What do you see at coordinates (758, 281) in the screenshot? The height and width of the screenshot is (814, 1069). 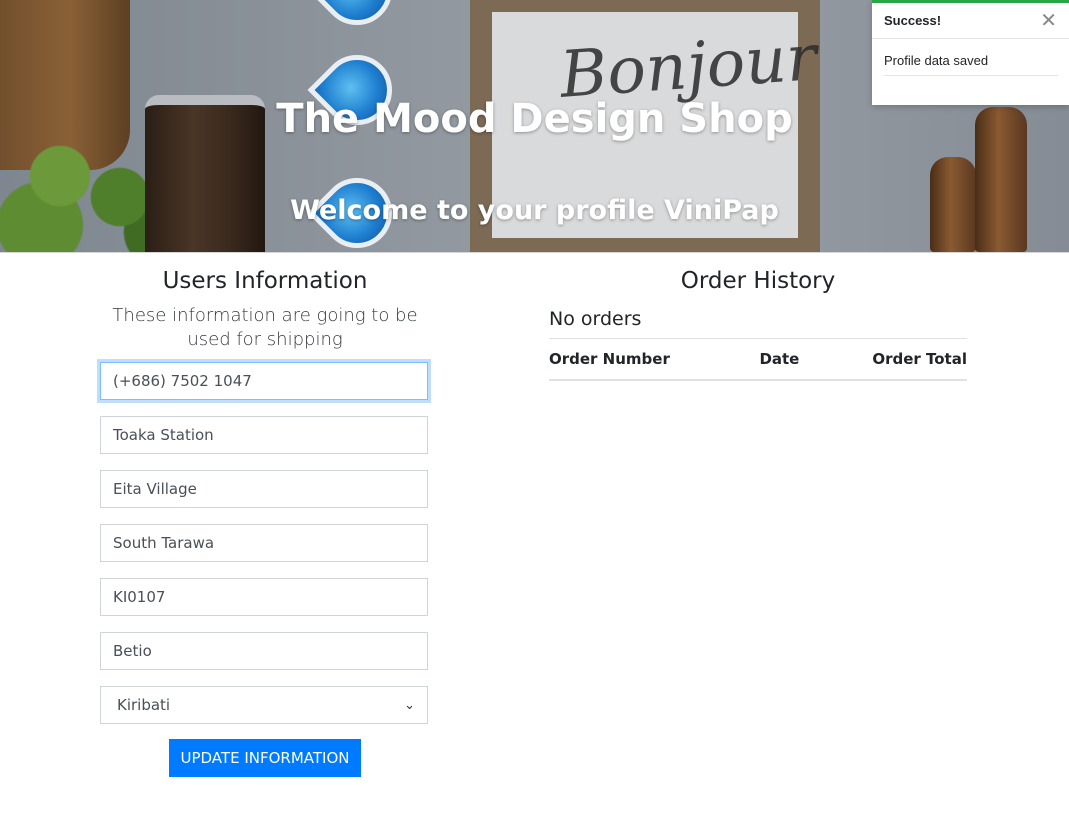 I see `order-history-title: Order History` at bounding box center [758, 281].